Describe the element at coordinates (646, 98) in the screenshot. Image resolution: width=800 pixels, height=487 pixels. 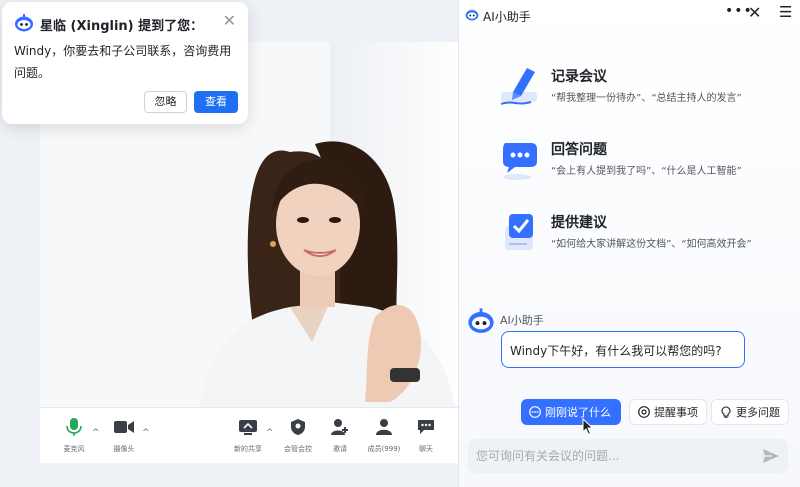
I see `feature-subtitle: “帮我整理一份待办”、“总结主持人的发言”` at that location.